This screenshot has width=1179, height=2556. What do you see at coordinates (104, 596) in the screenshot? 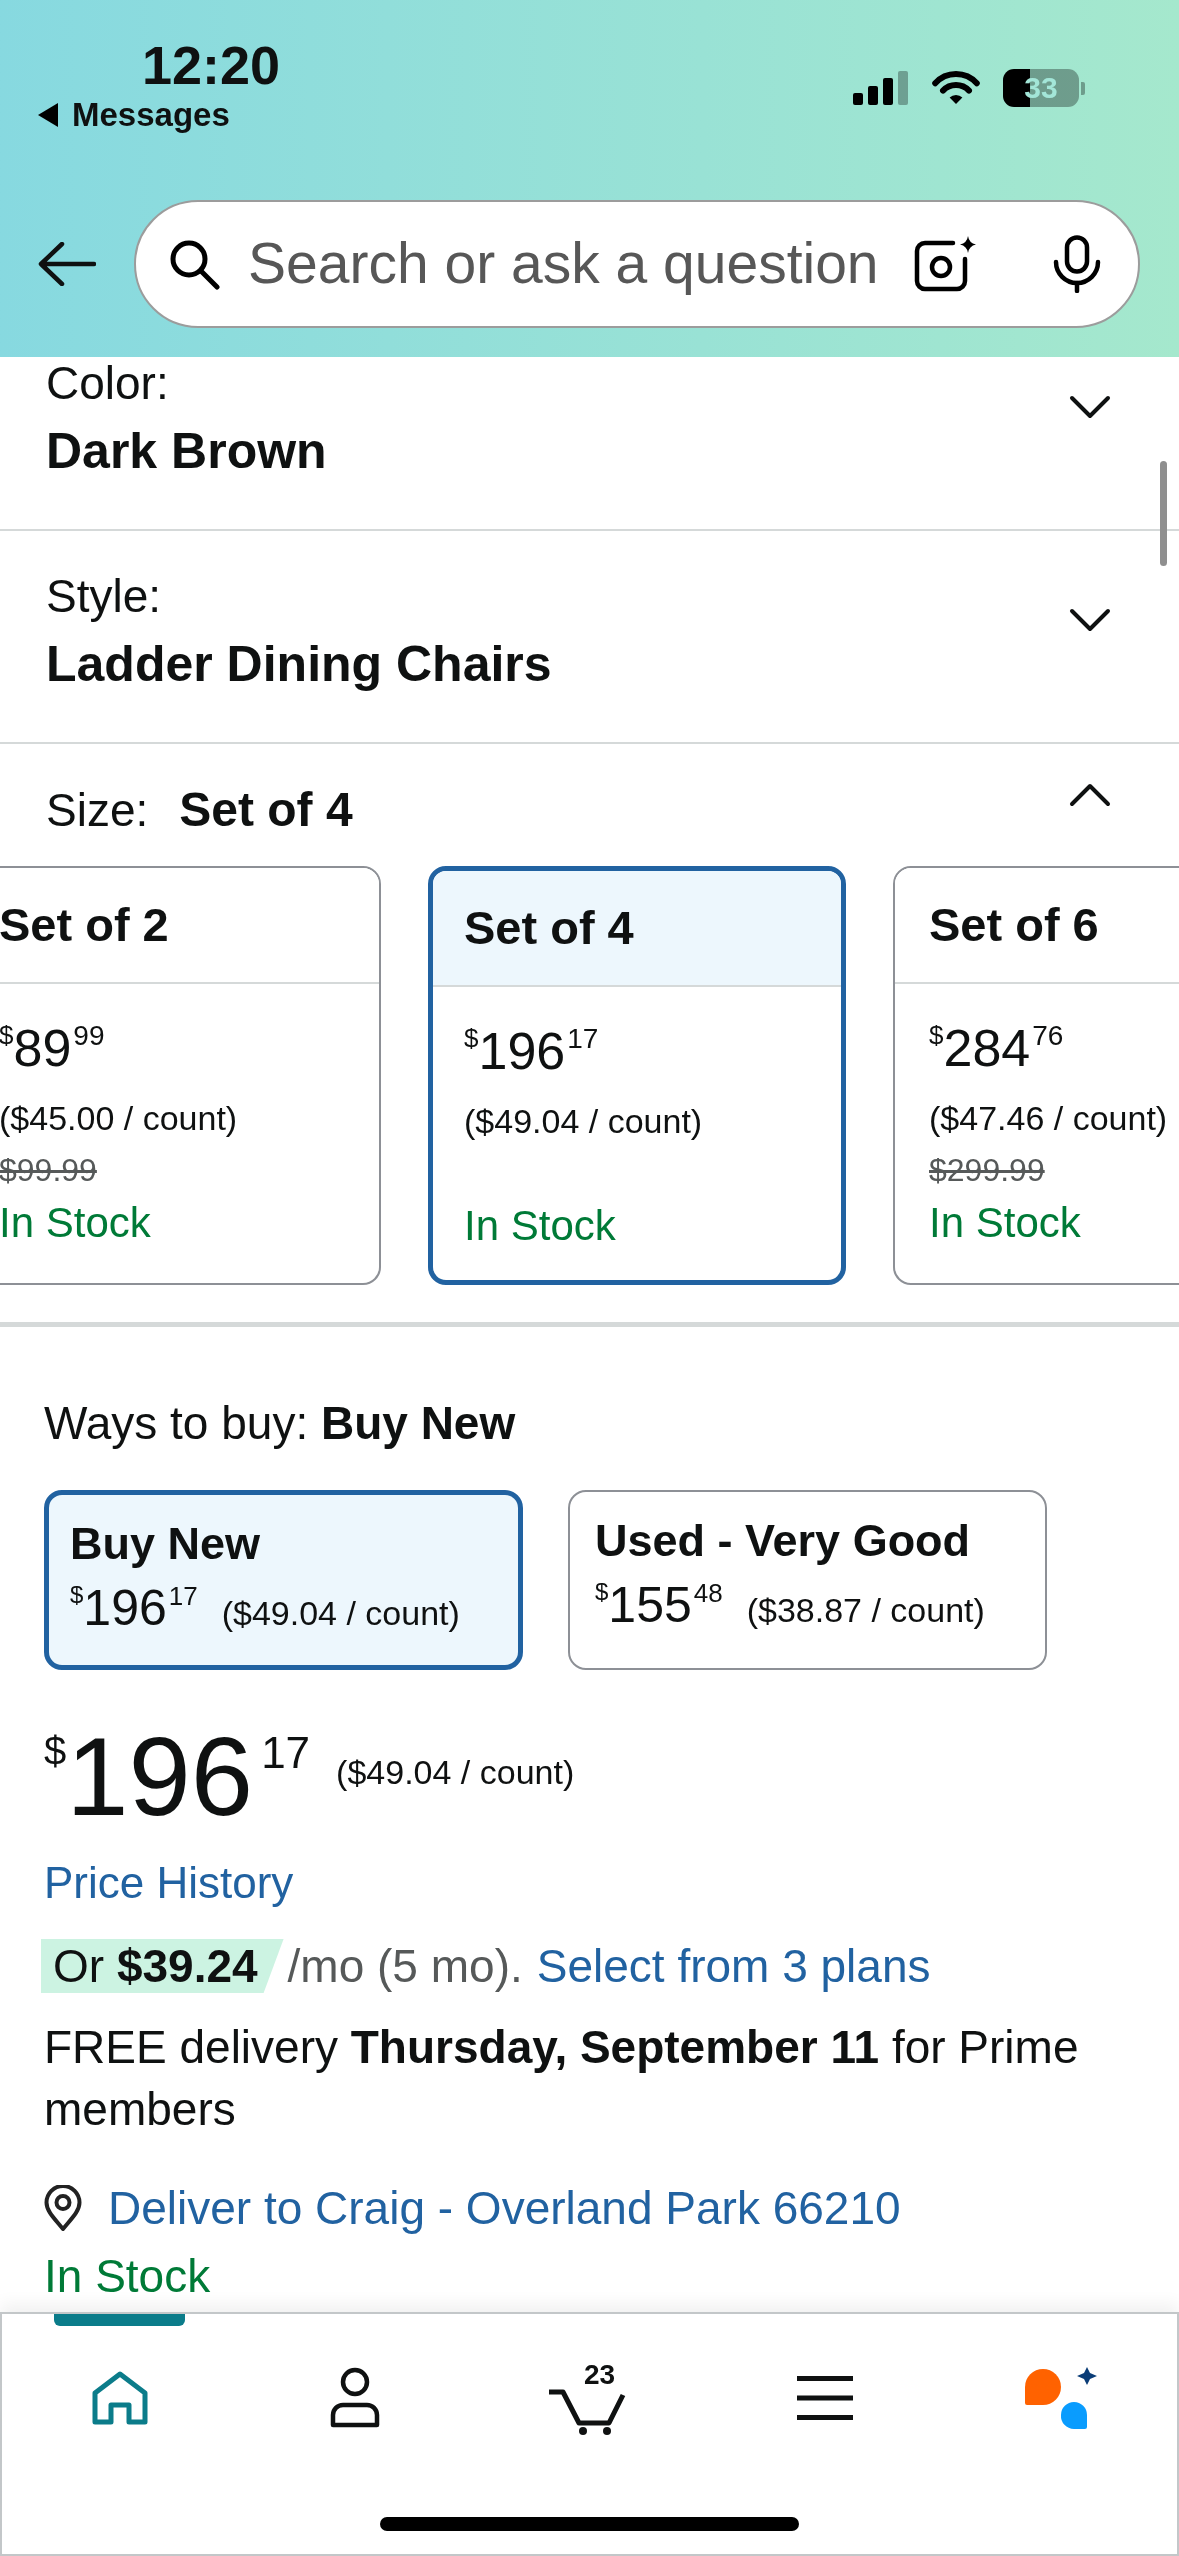
I see `option-label: Style:` at bounding box center [104, 596].